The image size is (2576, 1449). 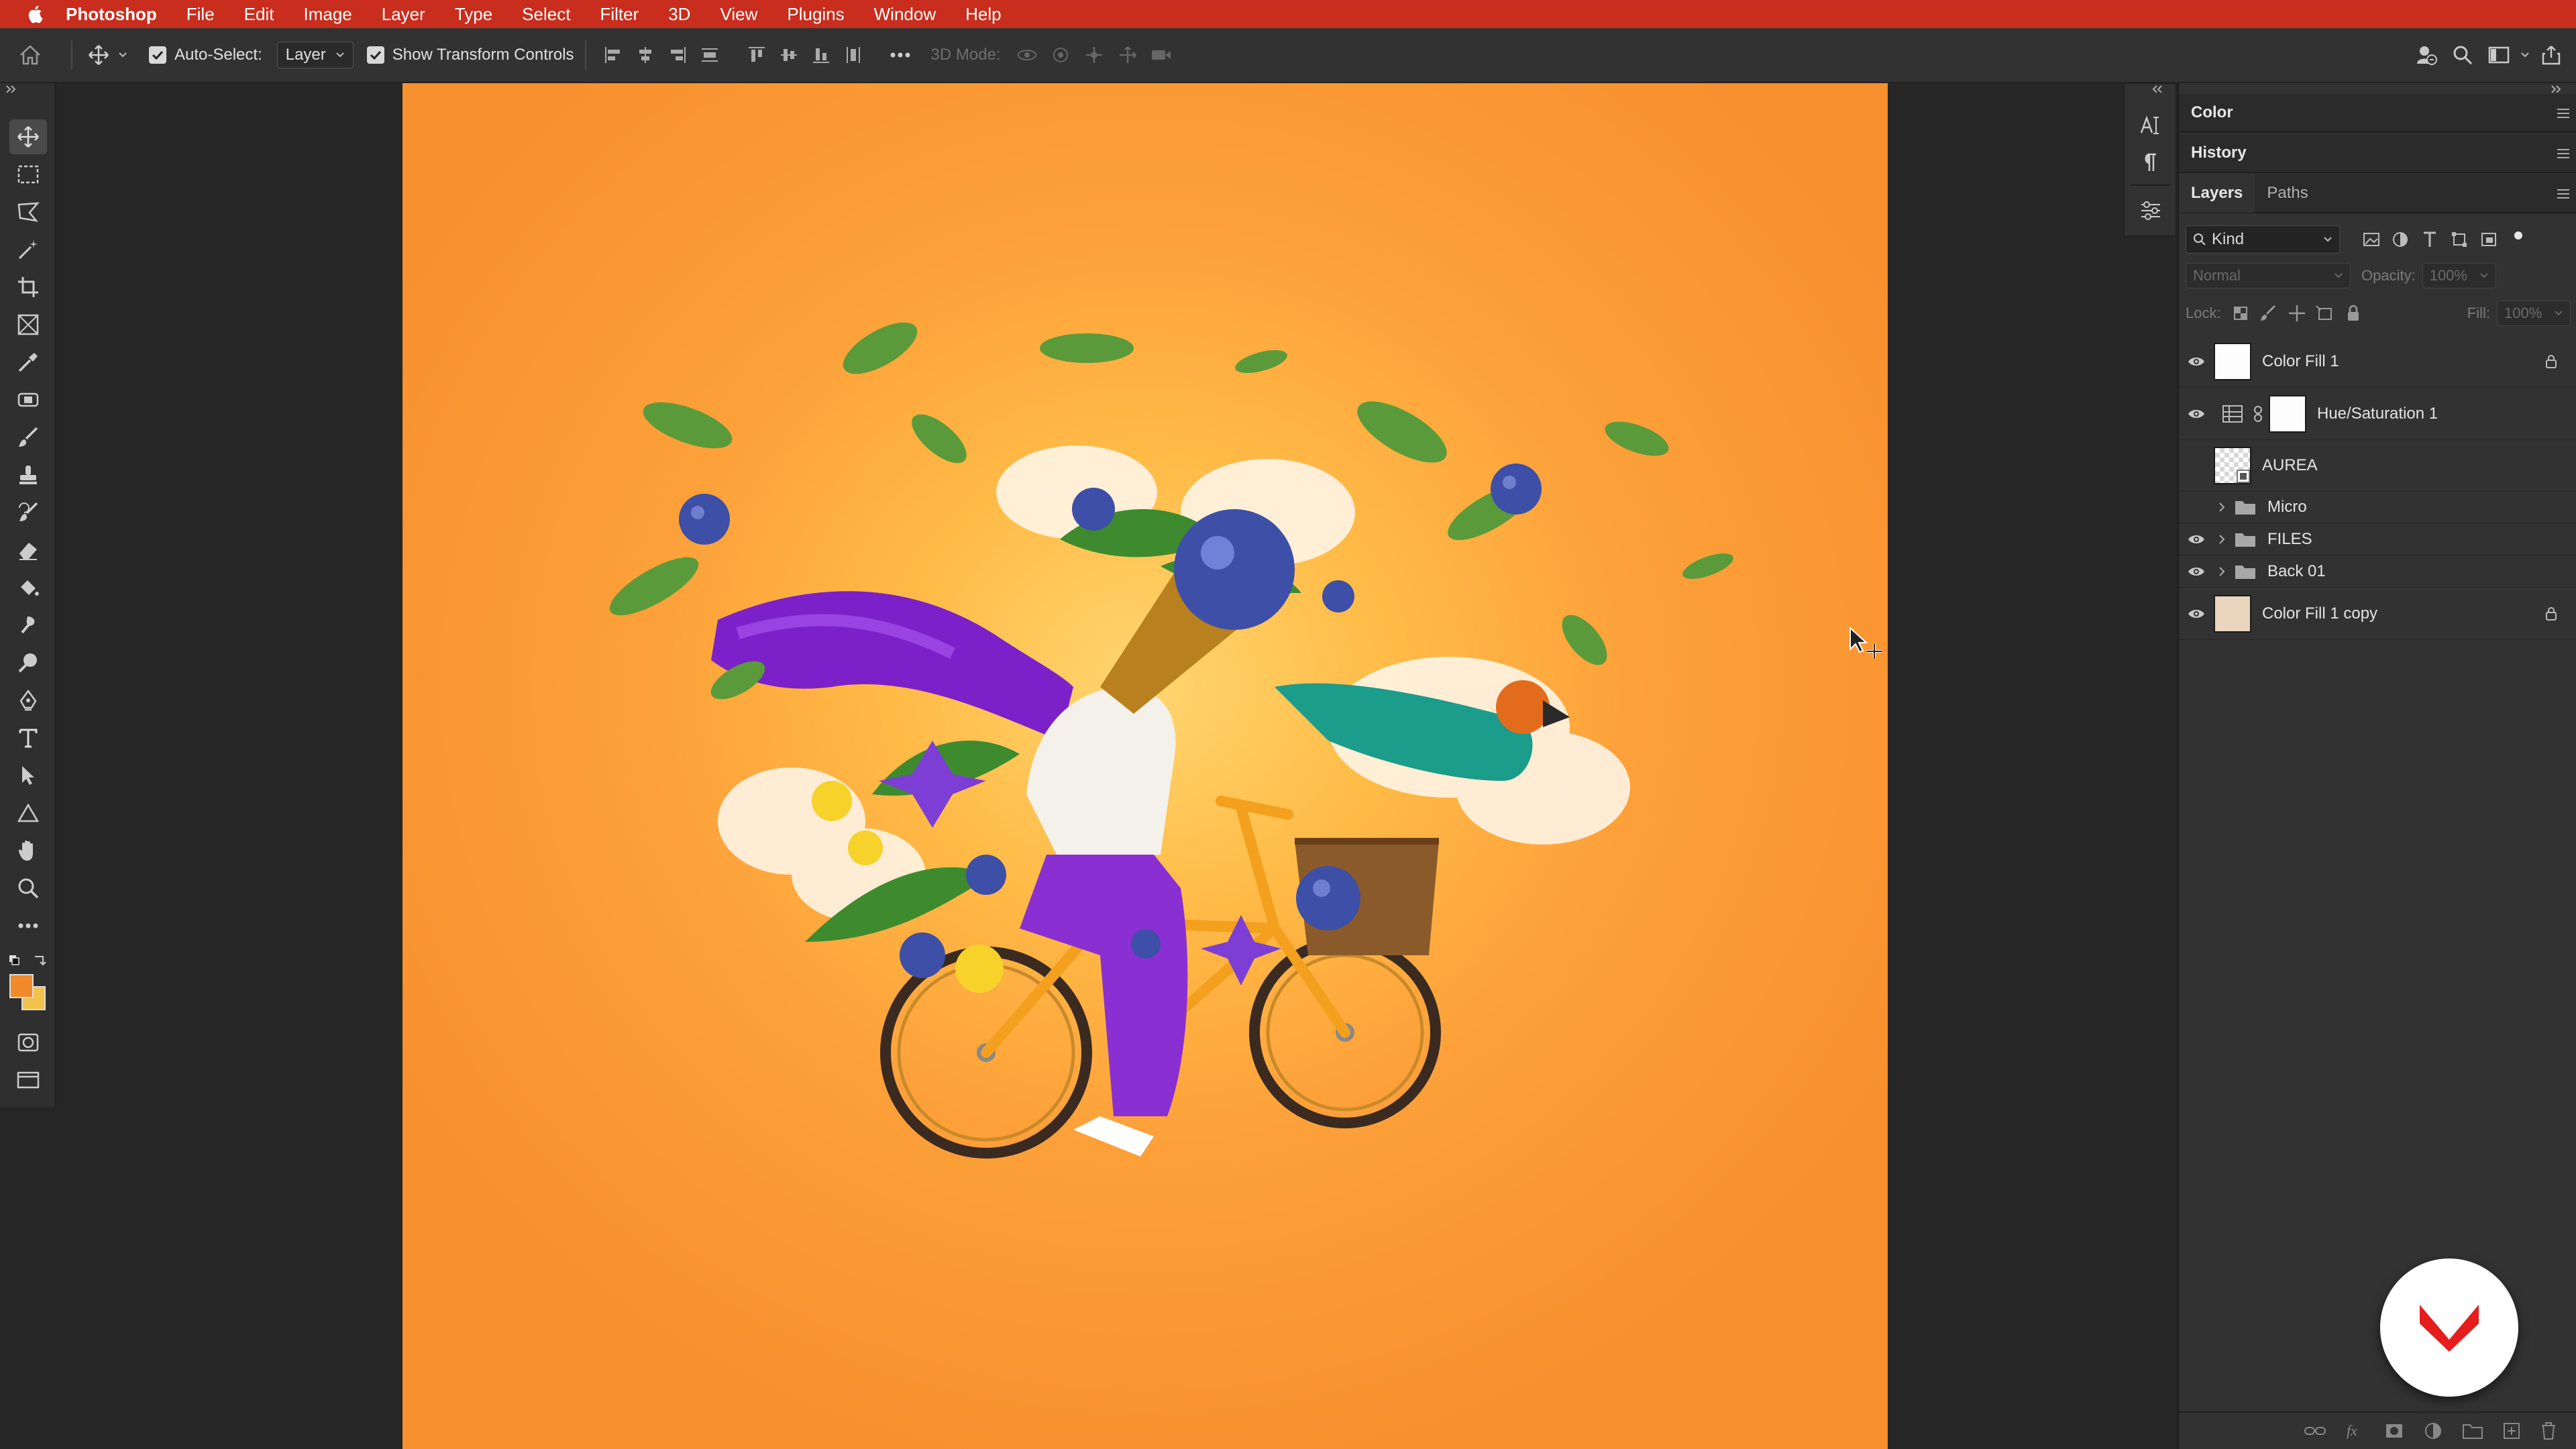 I want to click on marquee-tool, so click(x=28, y=174).